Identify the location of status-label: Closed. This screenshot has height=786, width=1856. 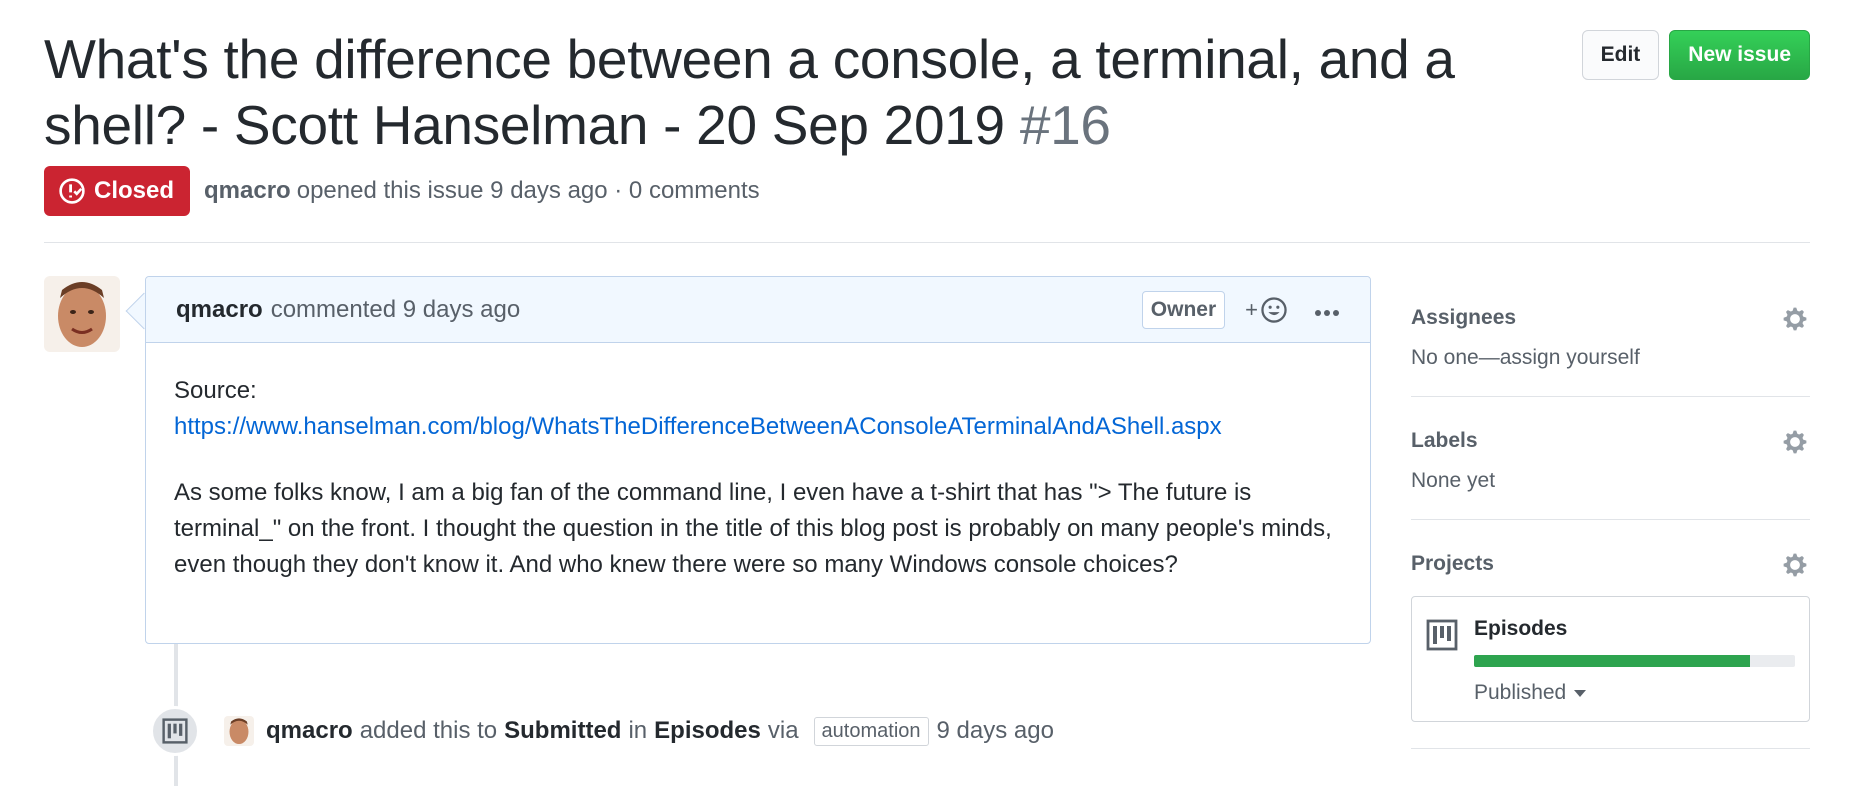
(134, 190).